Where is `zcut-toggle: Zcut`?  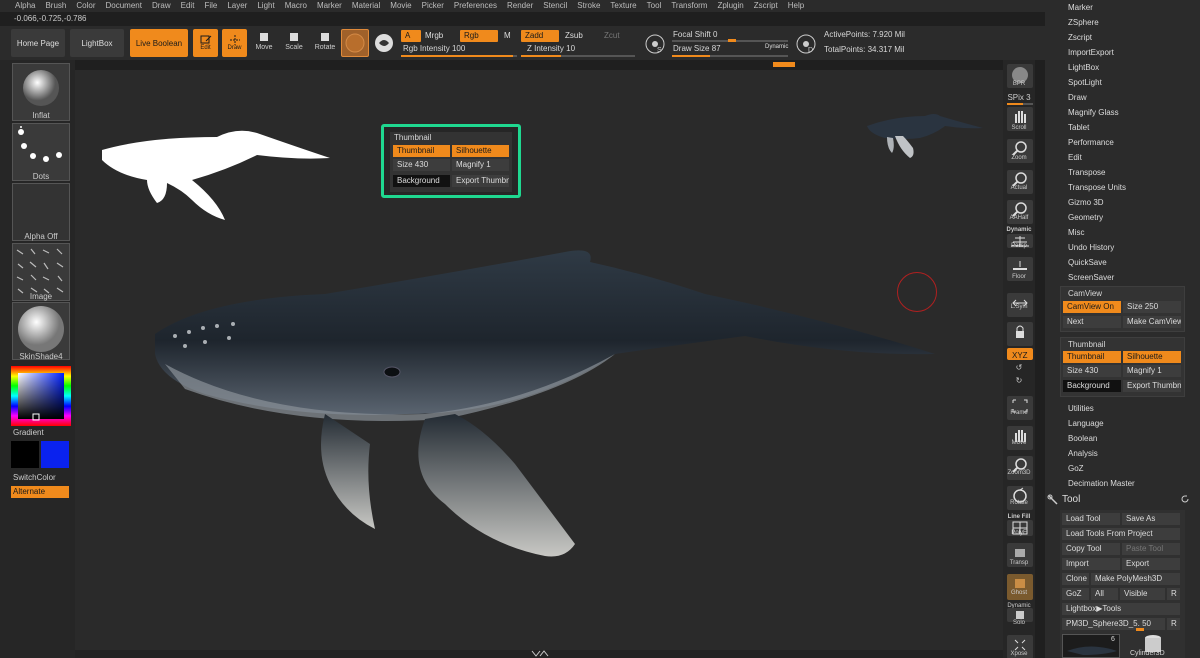
zcut-toggle: Zcut is located at coordinates (615, 36).